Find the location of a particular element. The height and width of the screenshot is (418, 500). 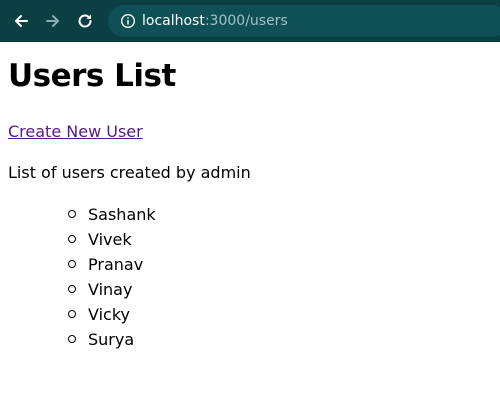

user-name: Pranav is located at coordinates (116, 264).